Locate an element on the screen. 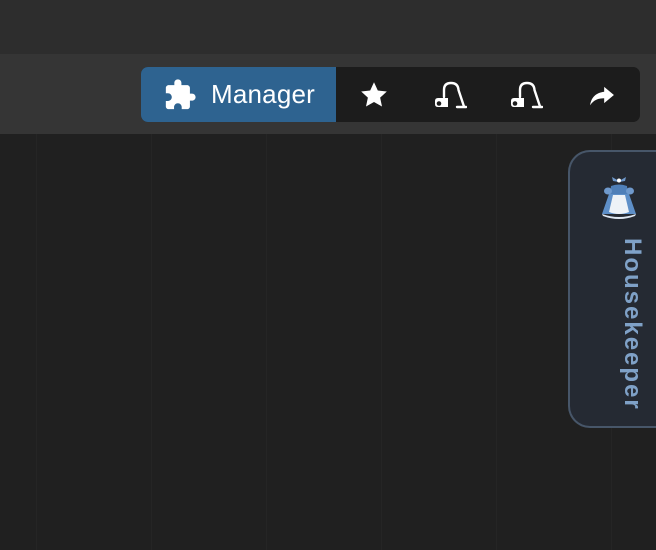 This screenshot has width=656, height=550. puzzle-icon is located at coordinates (180, 93).